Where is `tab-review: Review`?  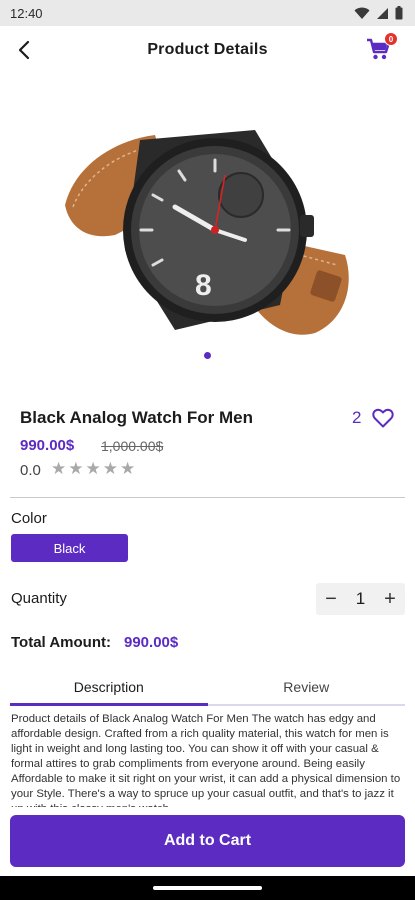
tab-review: Review is located at coordinates (306, 687).